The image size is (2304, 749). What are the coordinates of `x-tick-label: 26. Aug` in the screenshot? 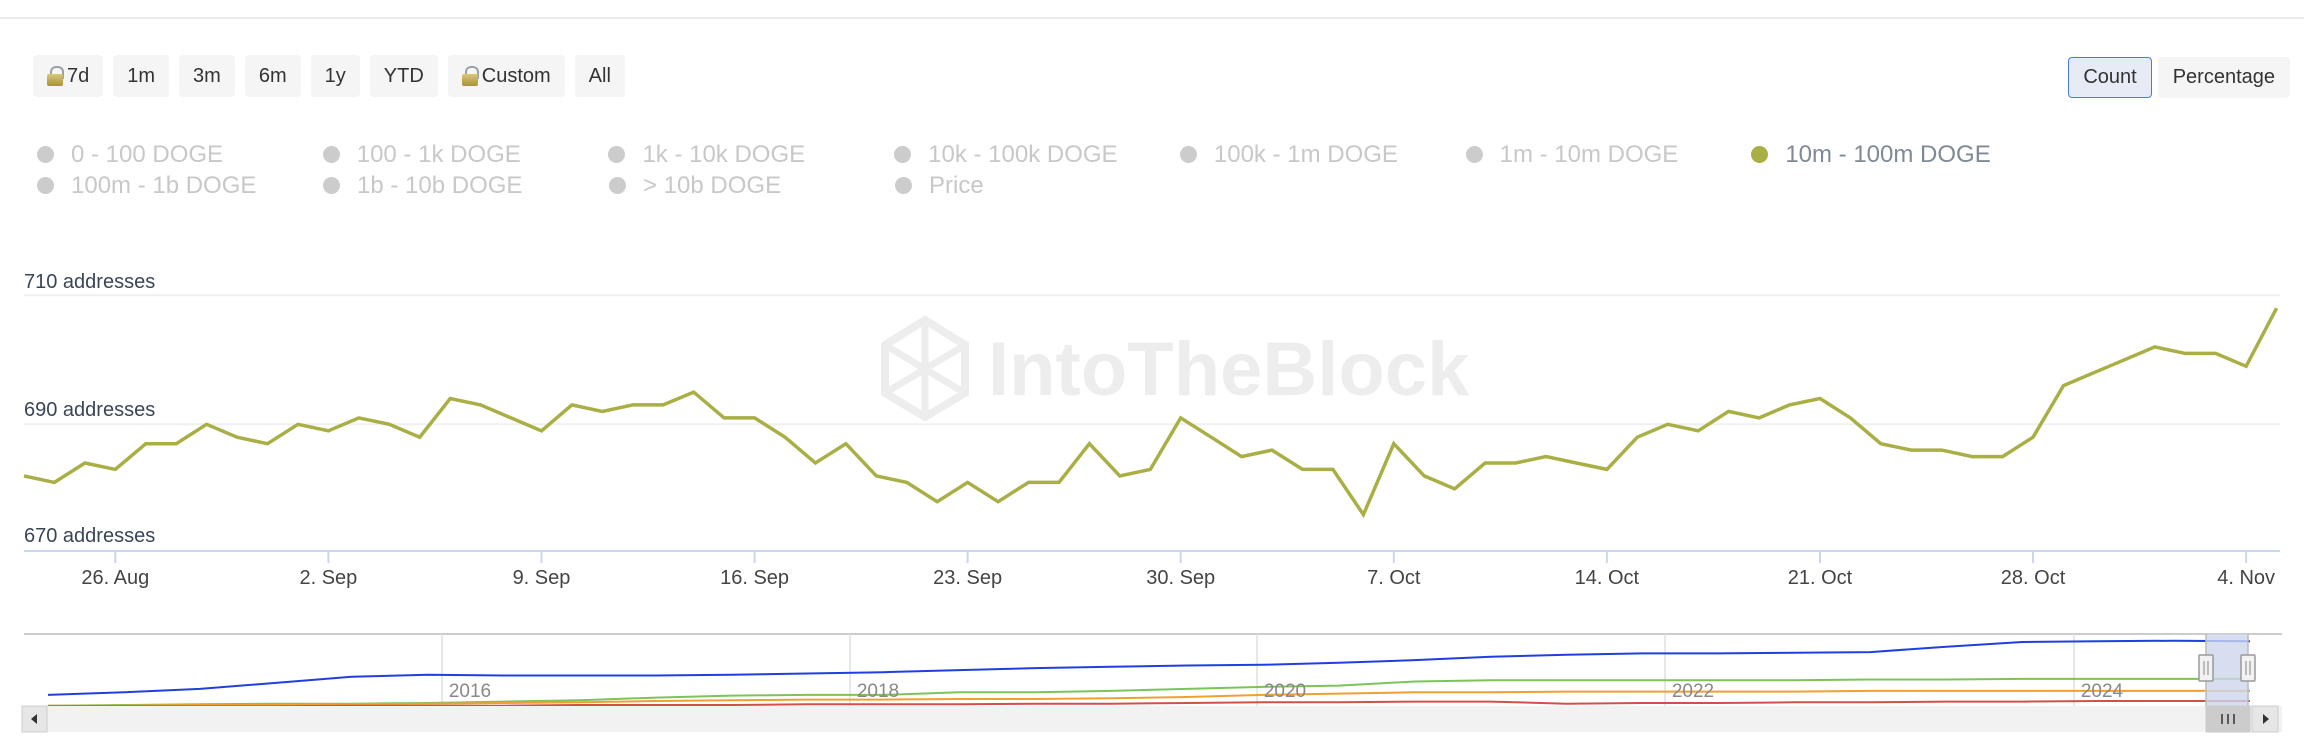 It's located at (115, 578).